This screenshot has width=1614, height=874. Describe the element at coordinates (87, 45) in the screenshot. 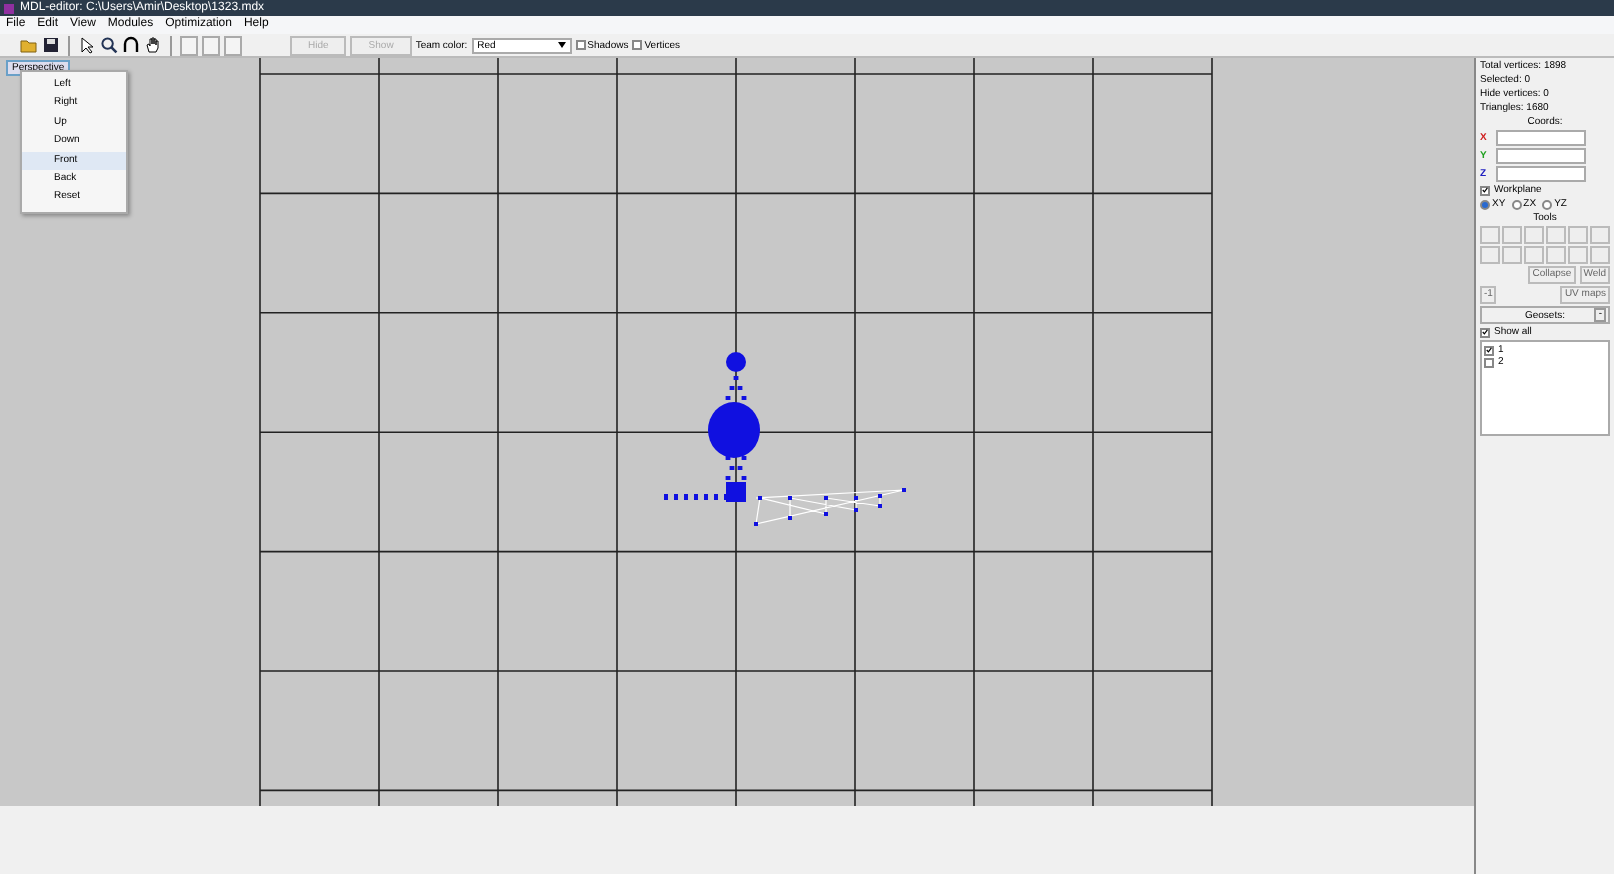

I see `cursor-icon` at that location.